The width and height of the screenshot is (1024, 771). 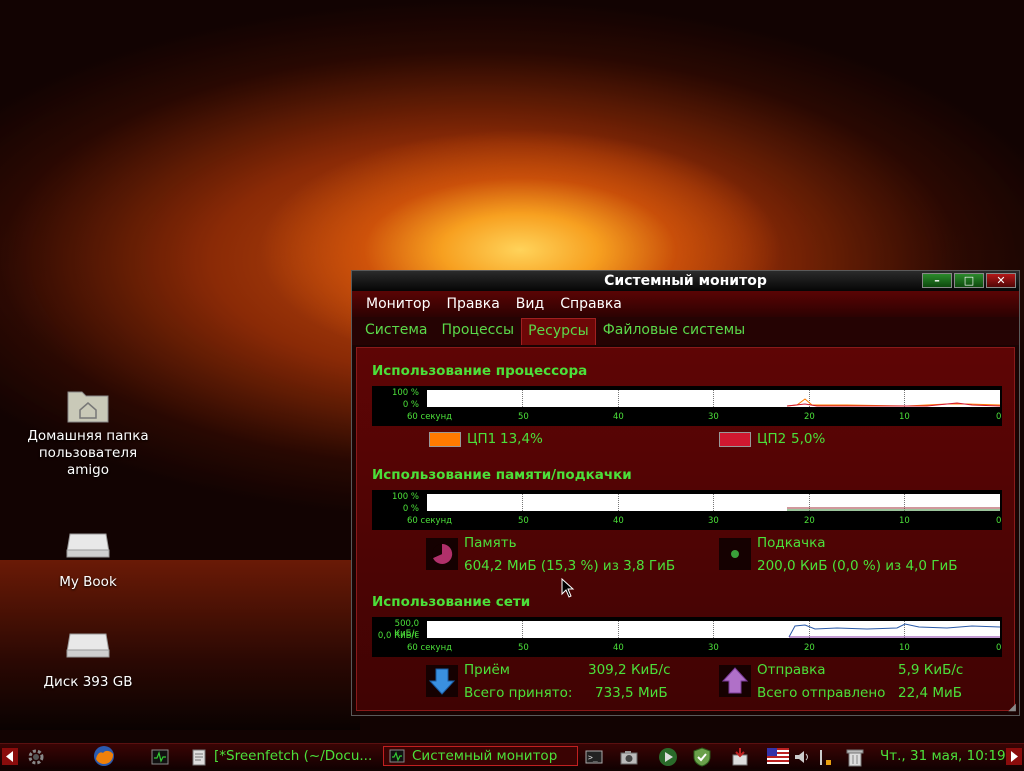 What do you see at coordinates (943, 756) in the screenshot?
I see `clock: Чт., 31 мая, 10:19` at bounding box center [943, 756].